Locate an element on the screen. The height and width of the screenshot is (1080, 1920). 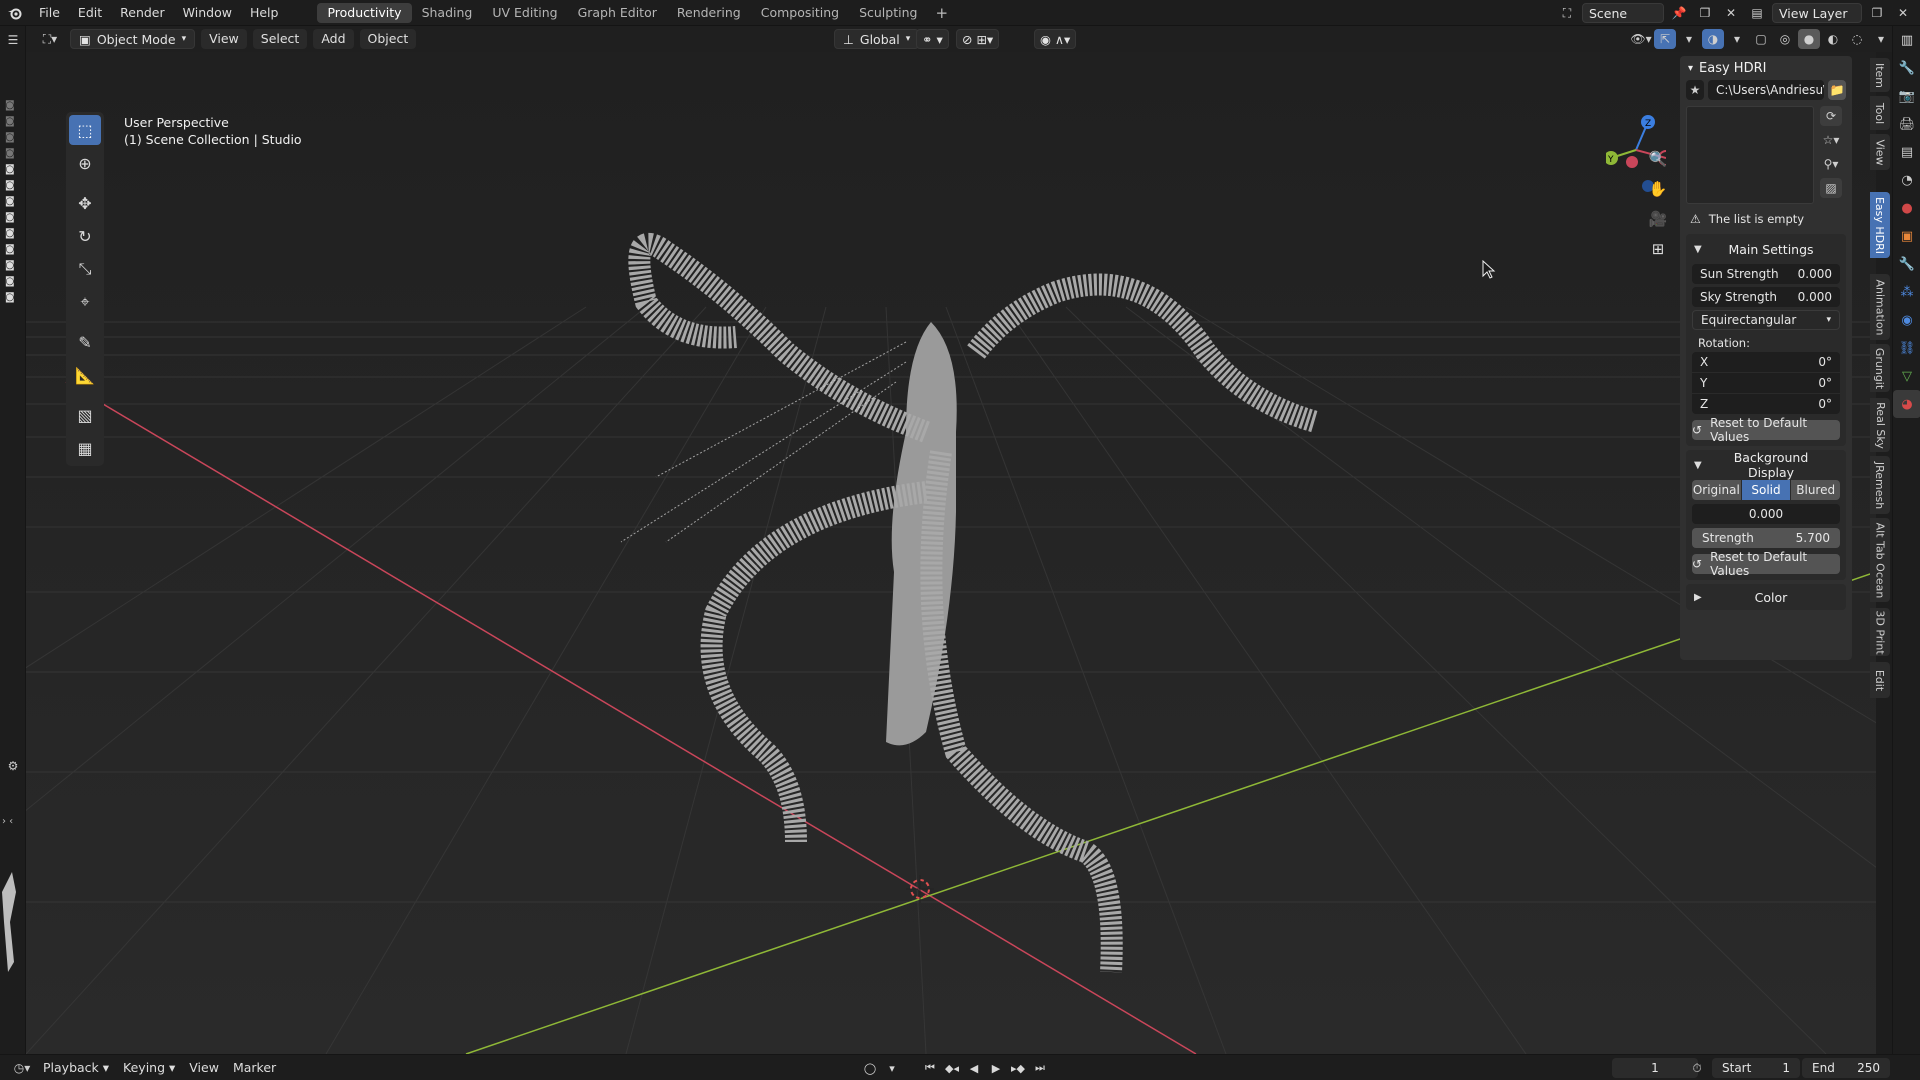
play-reverse-icon: ◀ is located at coordinates (974, 1068).